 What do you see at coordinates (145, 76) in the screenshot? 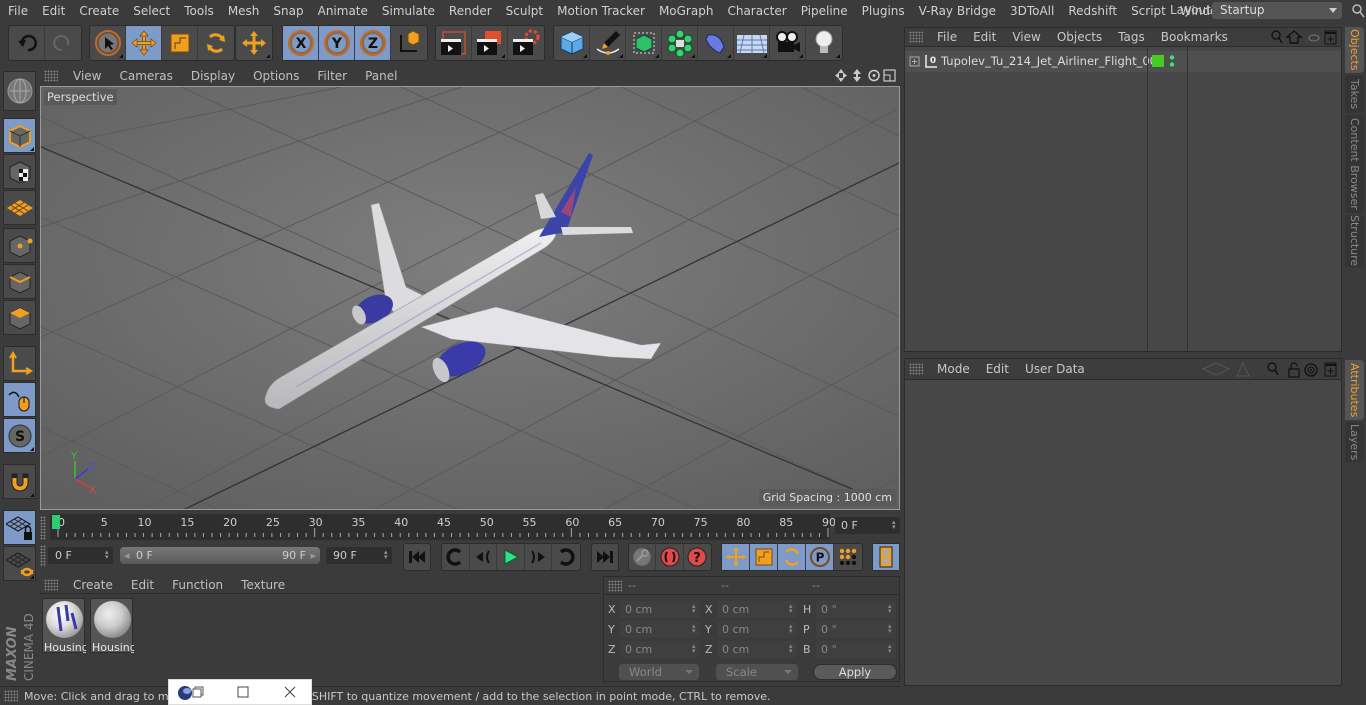
I see `menu-cameras: Cameras` at bounding box center [145, 76].